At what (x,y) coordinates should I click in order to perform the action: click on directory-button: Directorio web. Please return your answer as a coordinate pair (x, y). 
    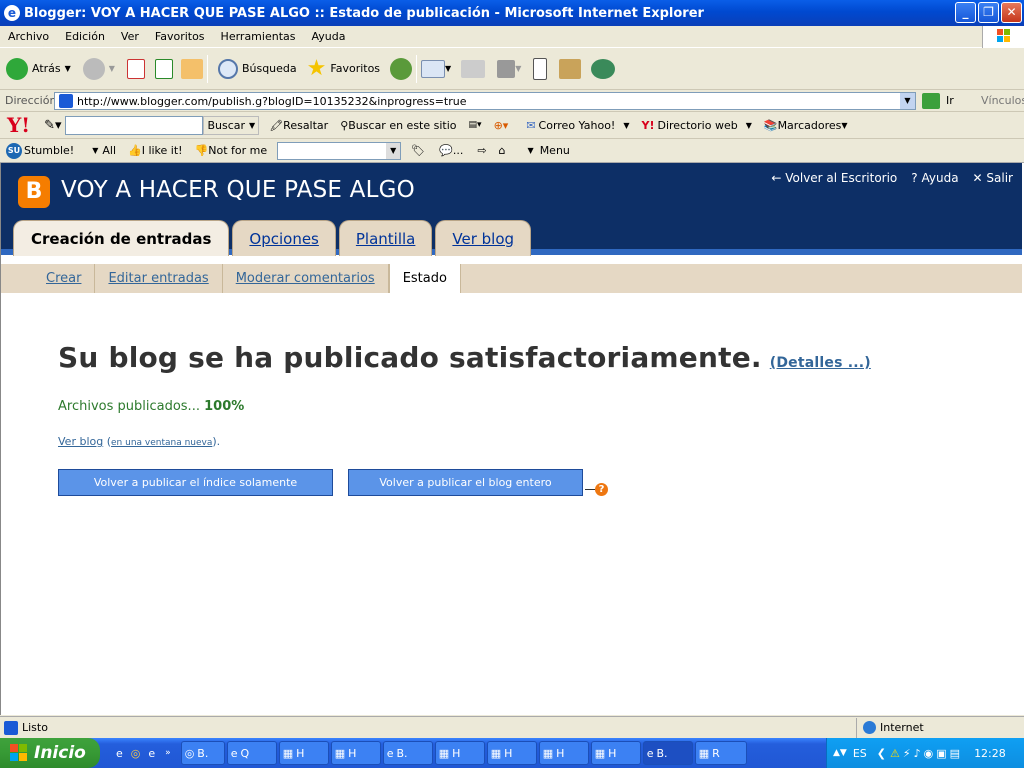
    Looking at the image, I should click on (697, 125).